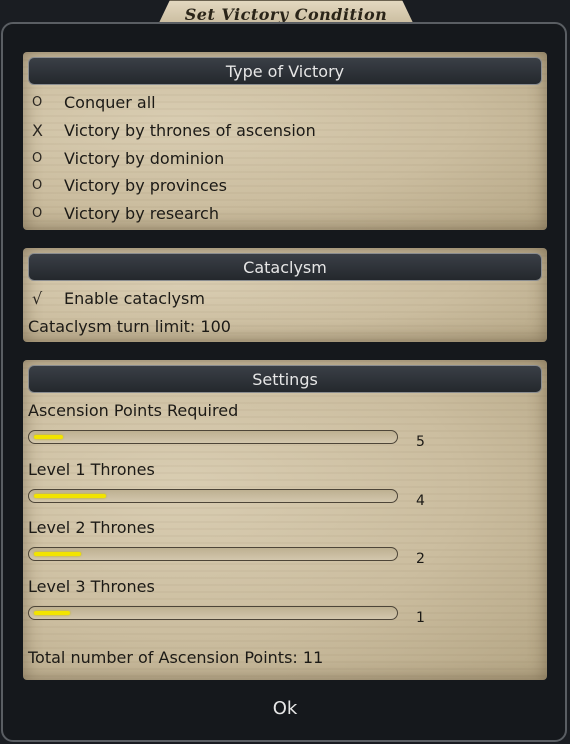  I want to click on victory-header: Type of Victory, so click(285, 71).